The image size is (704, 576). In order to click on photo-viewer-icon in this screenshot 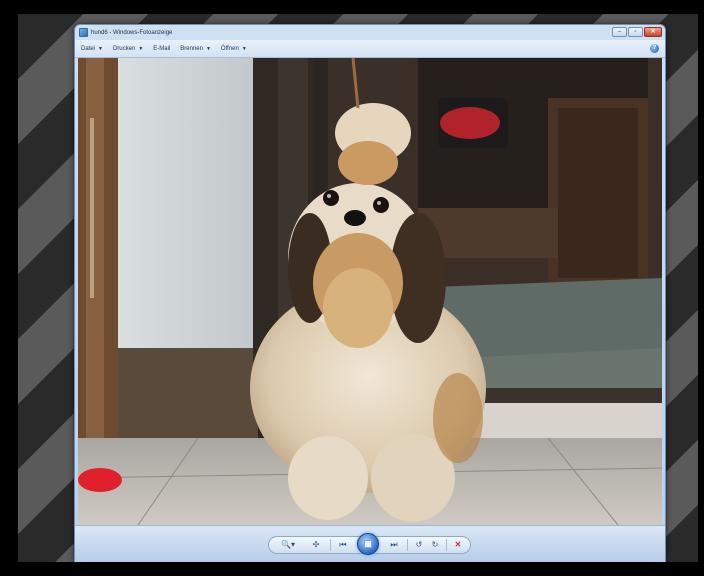, I will do `click(83, 32)`.